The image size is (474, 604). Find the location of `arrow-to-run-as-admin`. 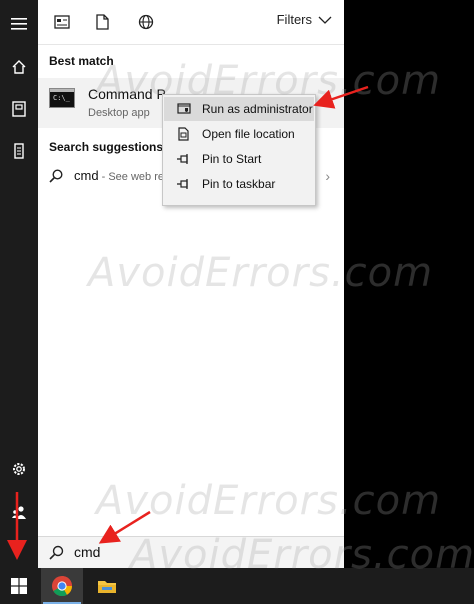

arrow-to-run-as-admin is located at coordinates (341, 97).